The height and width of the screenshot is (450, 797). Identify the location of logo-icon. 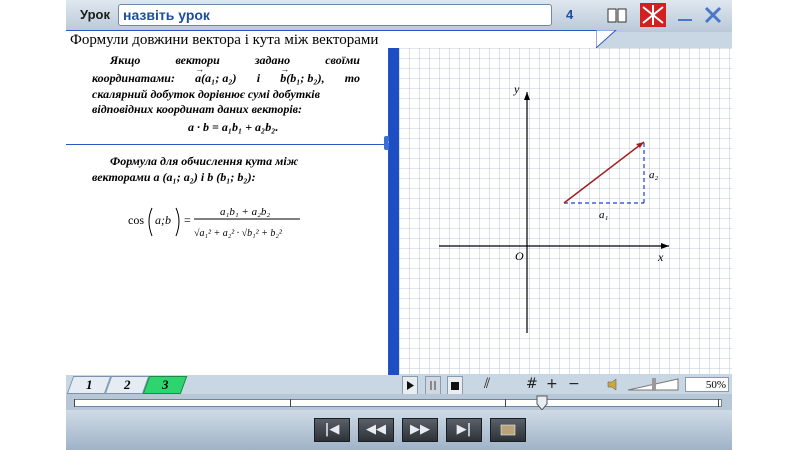
(653, 15).